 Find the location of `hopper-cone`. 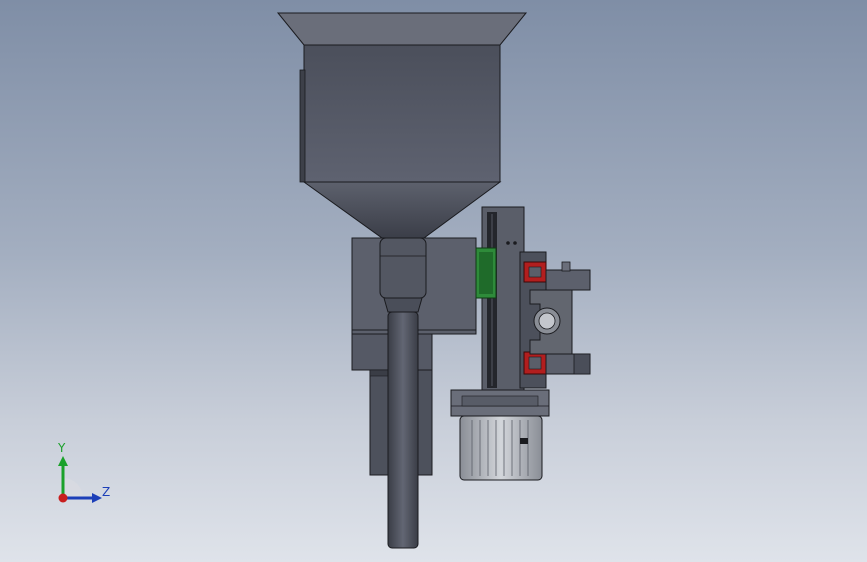

hopper-cone is located at coordinates (402, 210).